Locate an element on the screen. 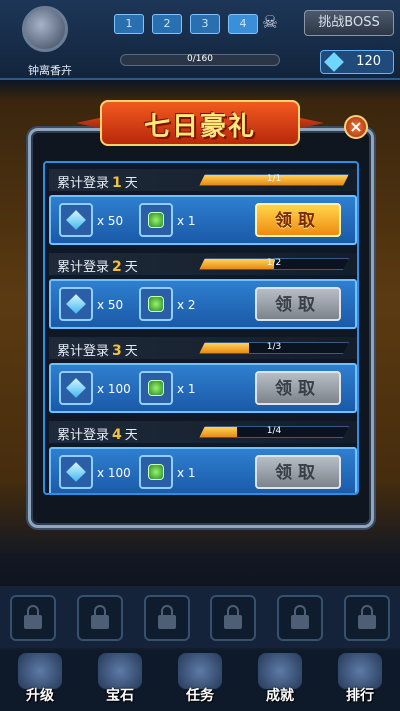  day-label: 累计登录 3 天 is located at coordinates (97, 349).